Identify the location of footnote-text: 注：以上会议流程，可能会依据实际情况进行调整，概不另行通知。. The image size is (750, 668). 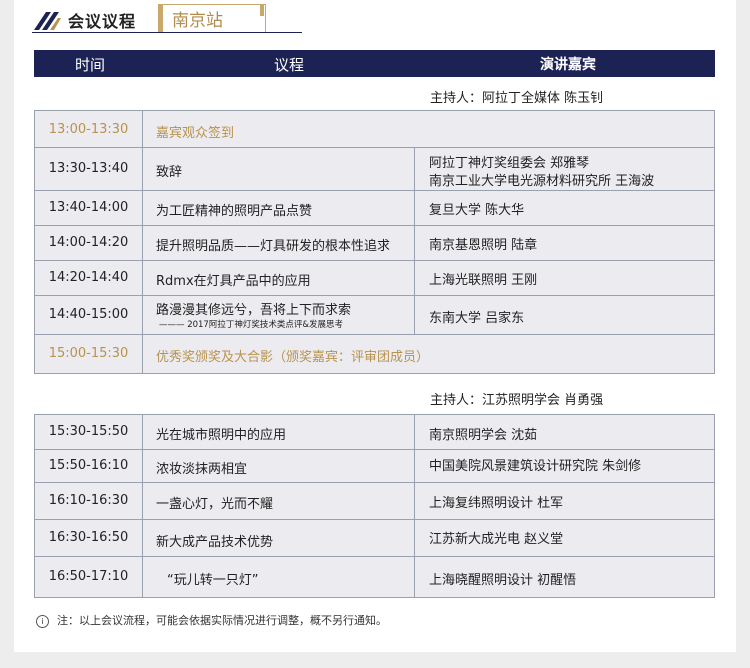
(222, 620).